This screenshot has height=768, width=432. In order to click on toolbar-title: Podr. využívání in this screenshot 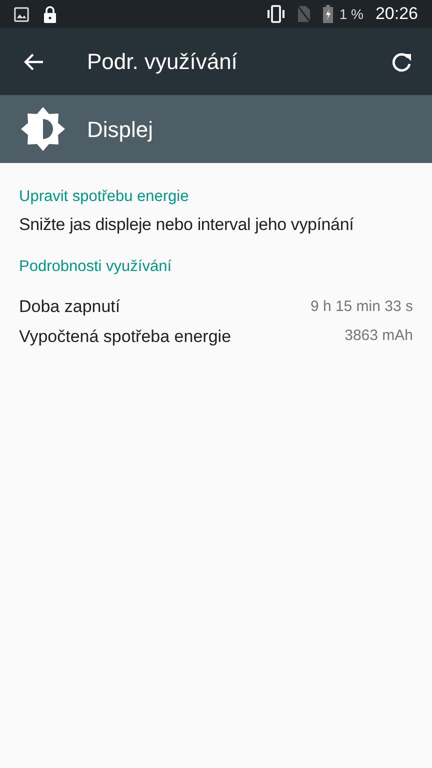, I will do `click(162, 62)`.